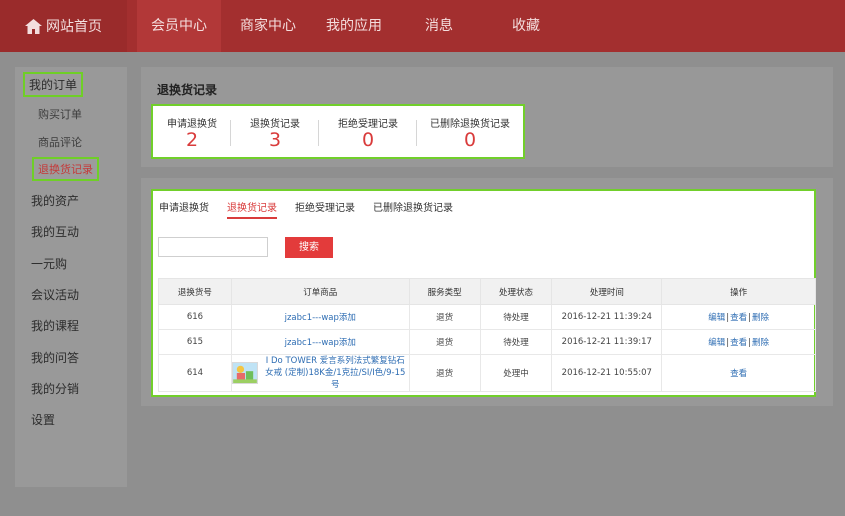  What do you see at coordinates (252, 209) in the screenshot?
I see `tab-records: 退换货记录` at bounding box center [252, 209].